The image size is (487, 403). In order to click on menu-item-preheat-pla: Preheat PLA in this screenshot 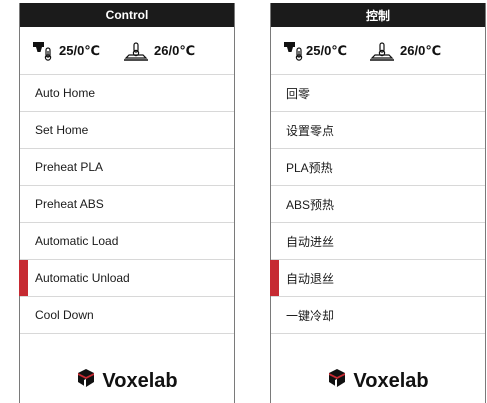, I will do `click(127, 167)`.